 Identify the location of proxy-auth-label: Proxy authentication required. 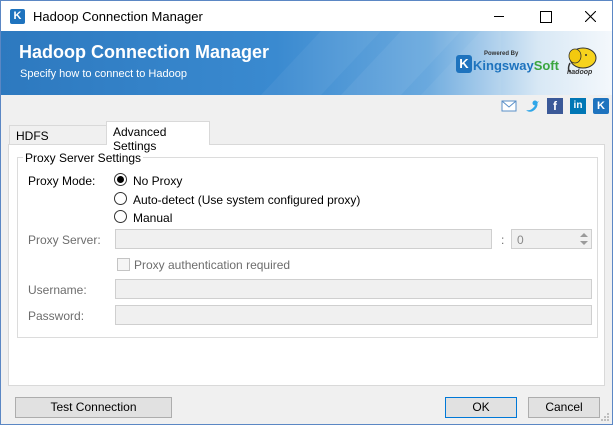
(212, 265).